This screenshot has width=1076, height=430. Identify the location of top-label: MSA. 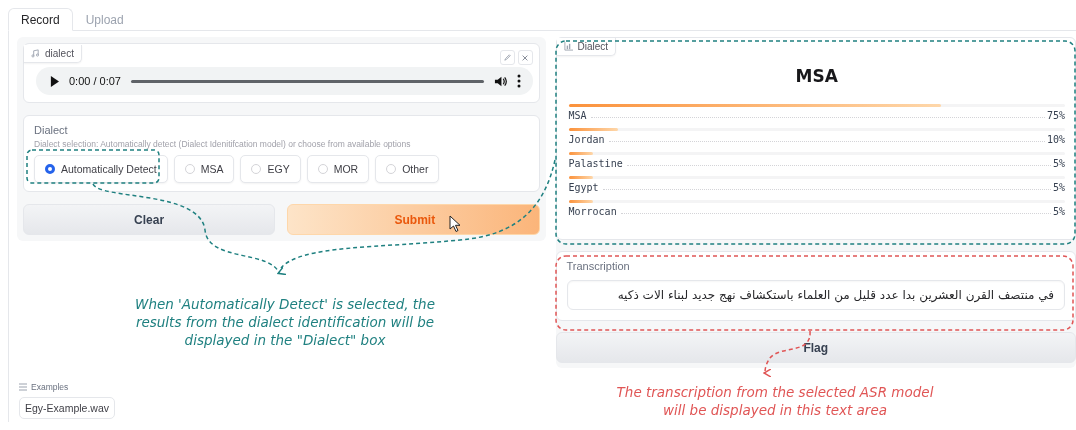
(816, 76).